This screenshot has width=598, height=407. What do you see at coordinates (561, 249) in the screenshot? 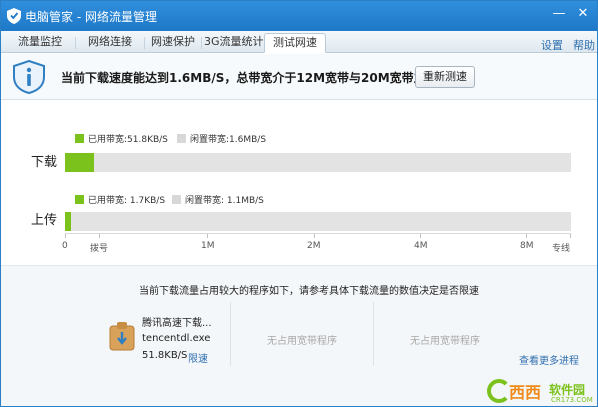
I see `axis-tick-label-leased-line: 专线` at bounding box center [561, 249].